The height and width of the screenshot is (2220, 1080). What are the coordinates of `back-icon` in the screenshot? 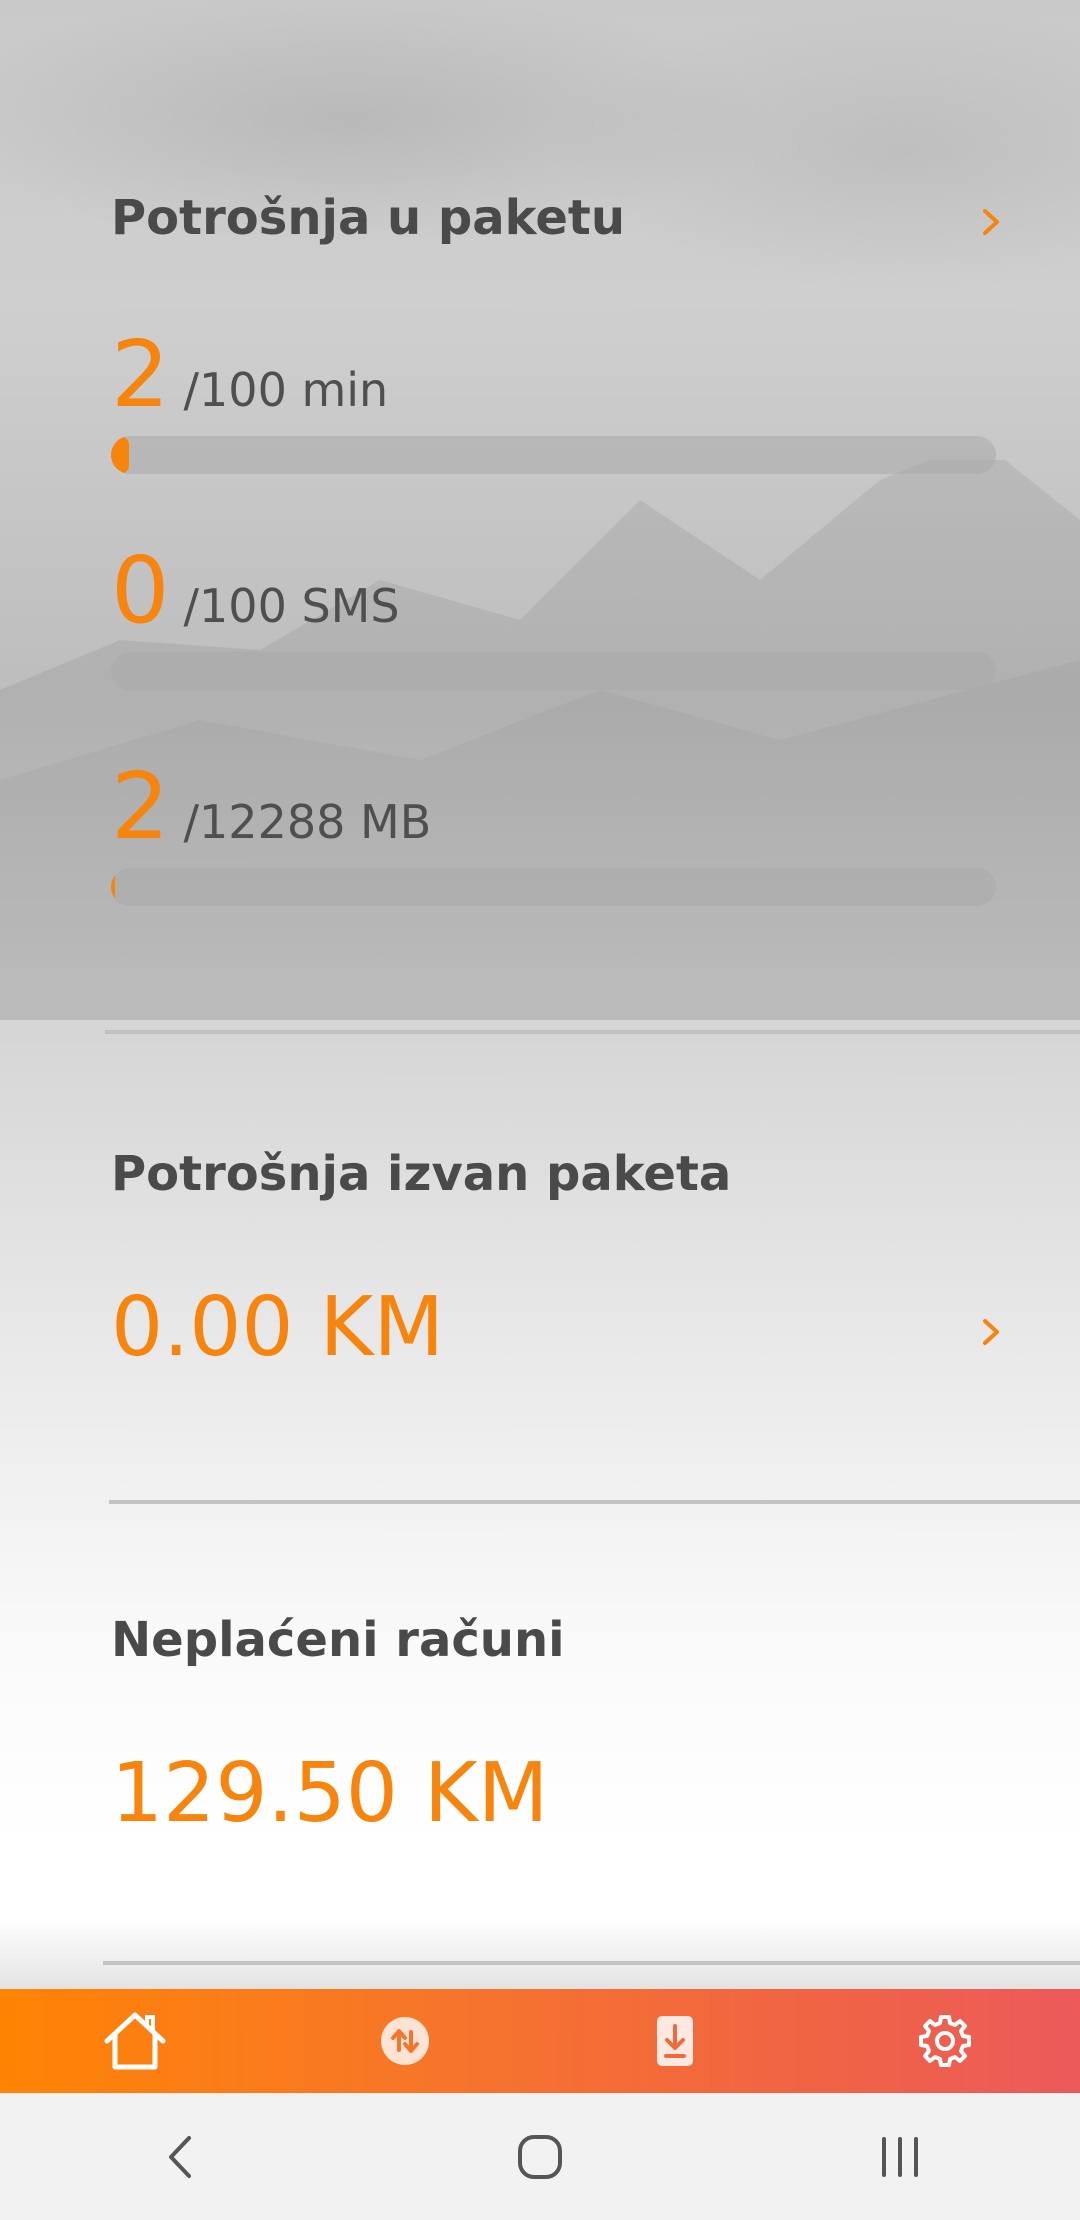 It's located at (180, 2156).